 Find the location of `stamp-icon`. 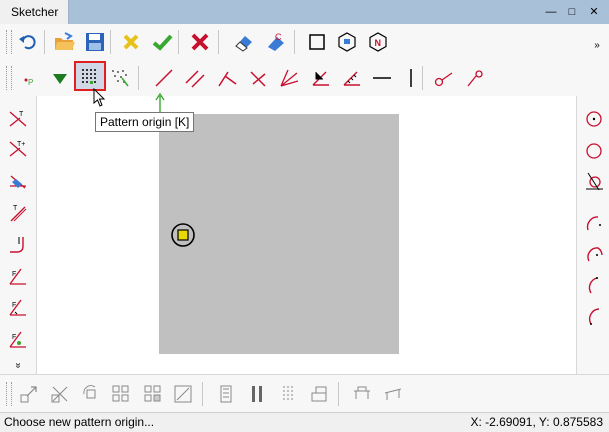

stamp-icon is located at coordinates (319, 394).